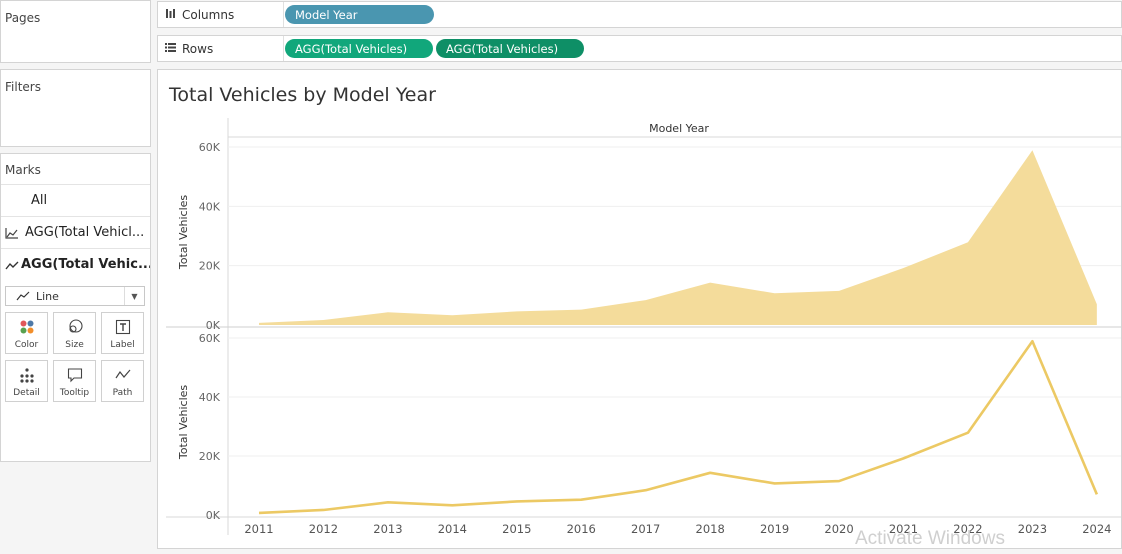 The width and height of the screenshot is (1122, 554). What do you see at coordinates (639, 14) in the screenshot?
I see `columns-shelf: Columns Model Year` at bounding box center [639, 14].